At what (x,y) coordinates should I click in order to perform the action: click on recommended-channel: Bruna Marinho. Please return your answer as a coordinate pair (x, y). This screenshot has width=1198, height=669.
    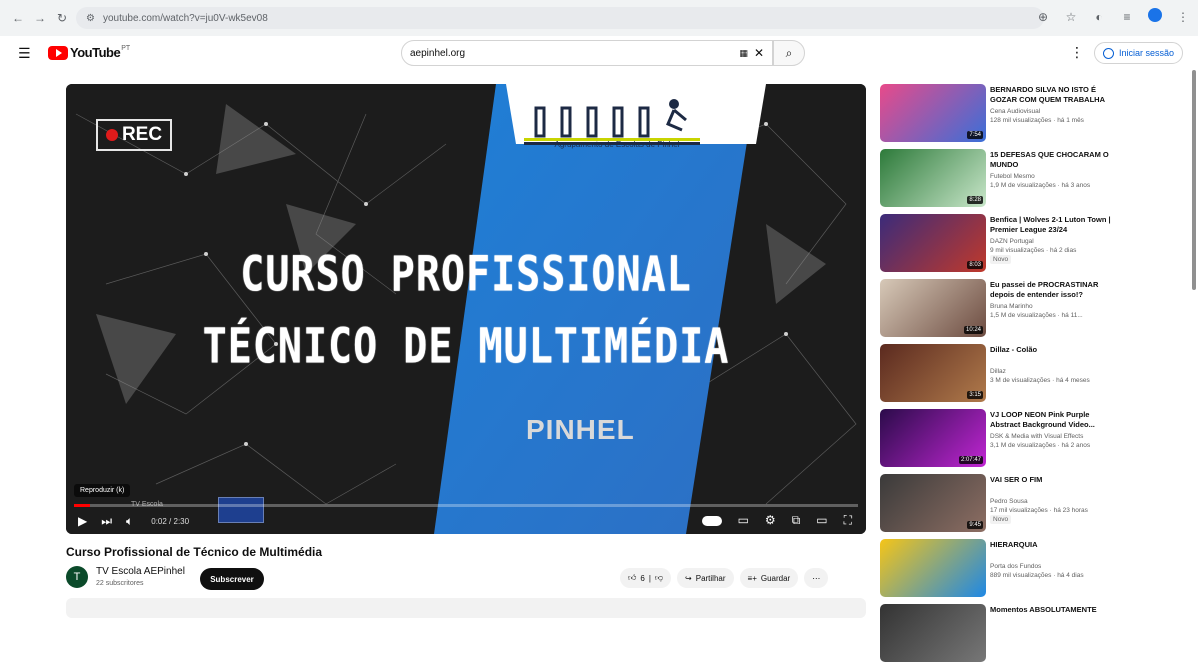
    Looking at the image, I should click on (1052, 306).